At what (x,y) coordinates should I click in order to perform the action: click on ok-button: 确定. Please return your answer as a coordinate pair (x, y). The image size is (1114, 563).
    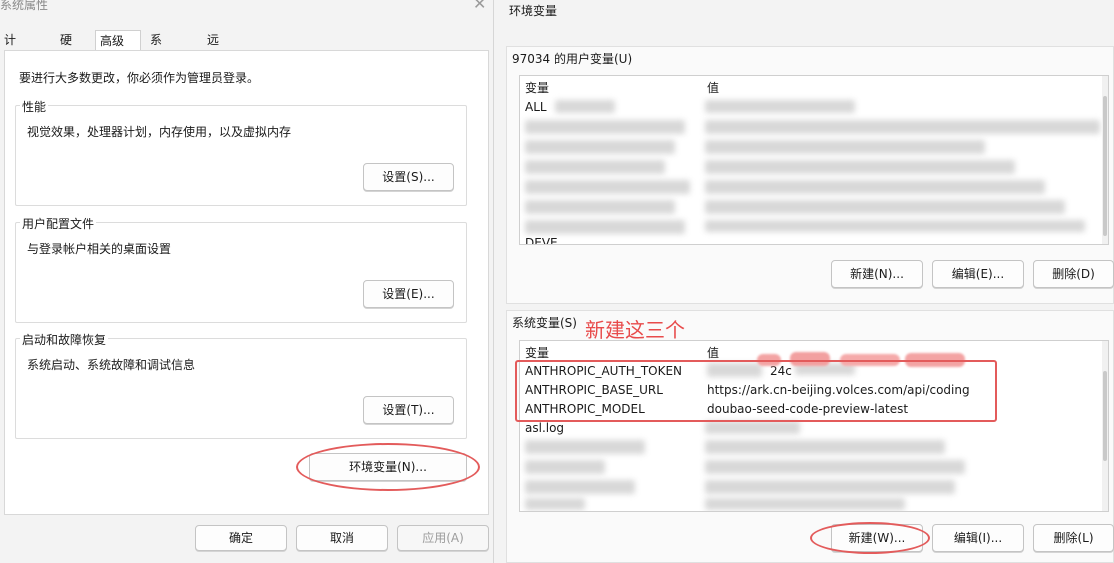
    Looking at the image, I should click on (241, 538).